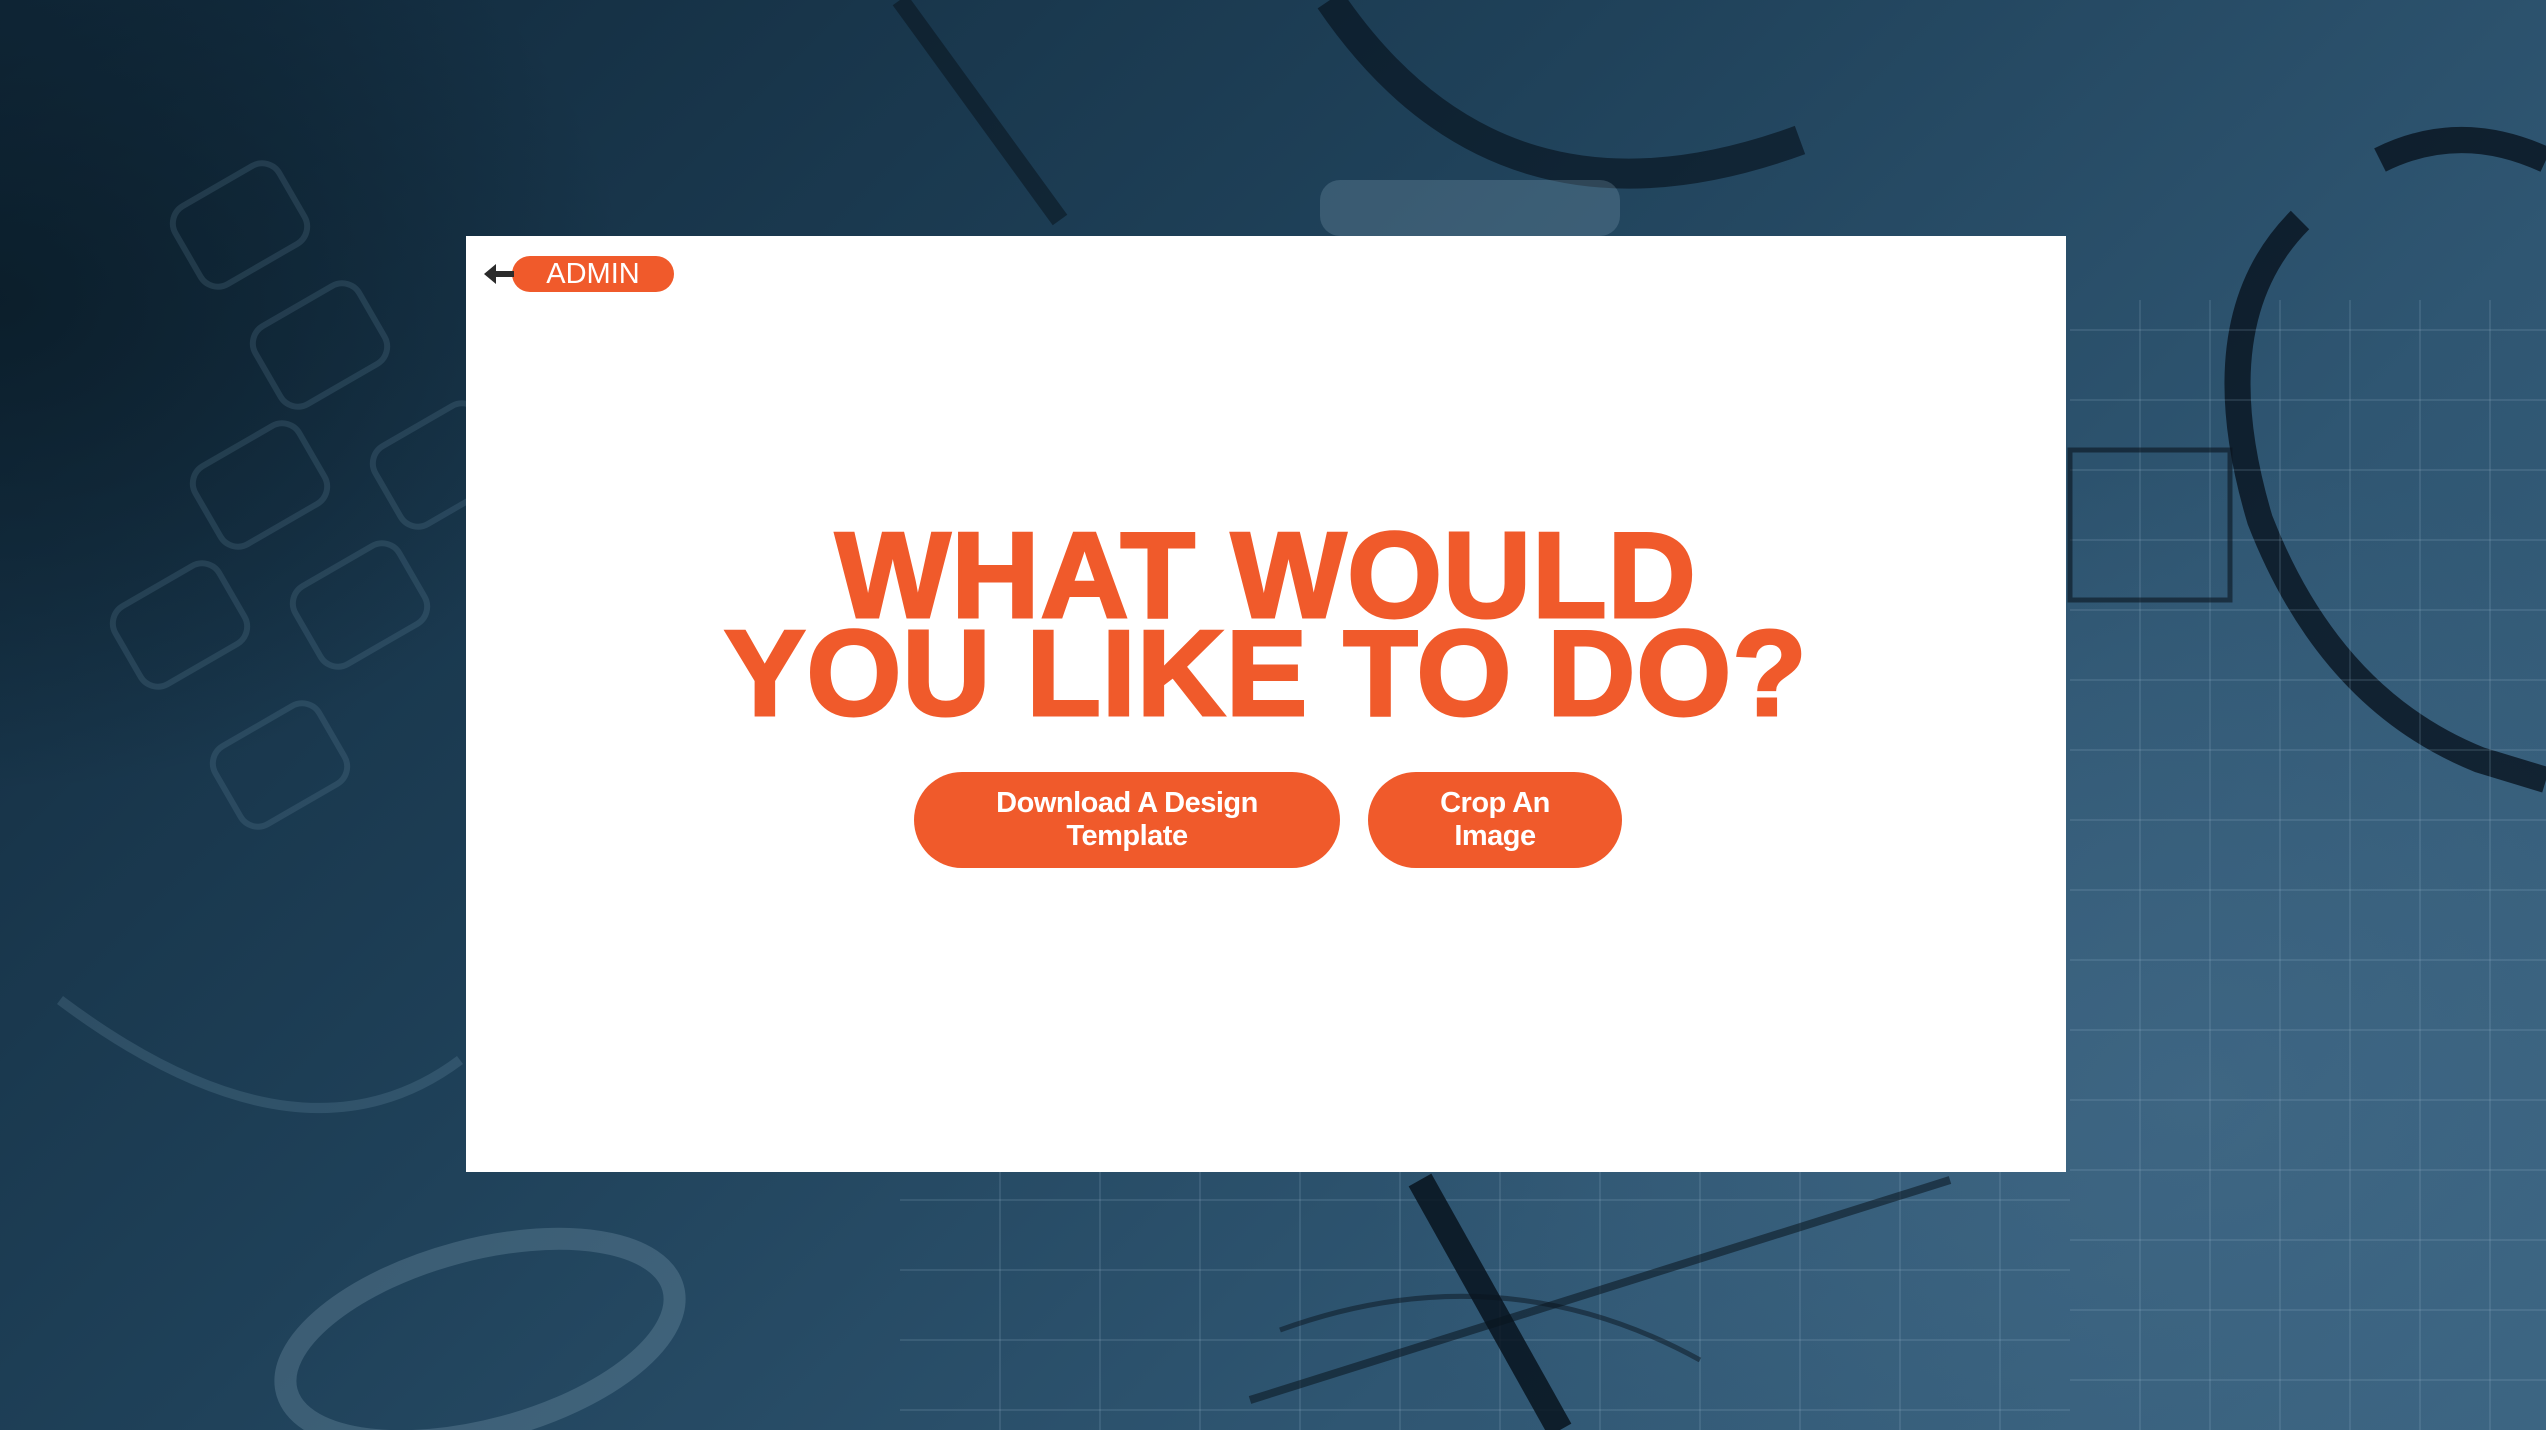 This screenshot has width=2546, height=1430. What do you see at coordinates (1127, 820) in the screenshot?
I see `download-design-template-button: Download A Design Template` at bounding box center [1127, 820].